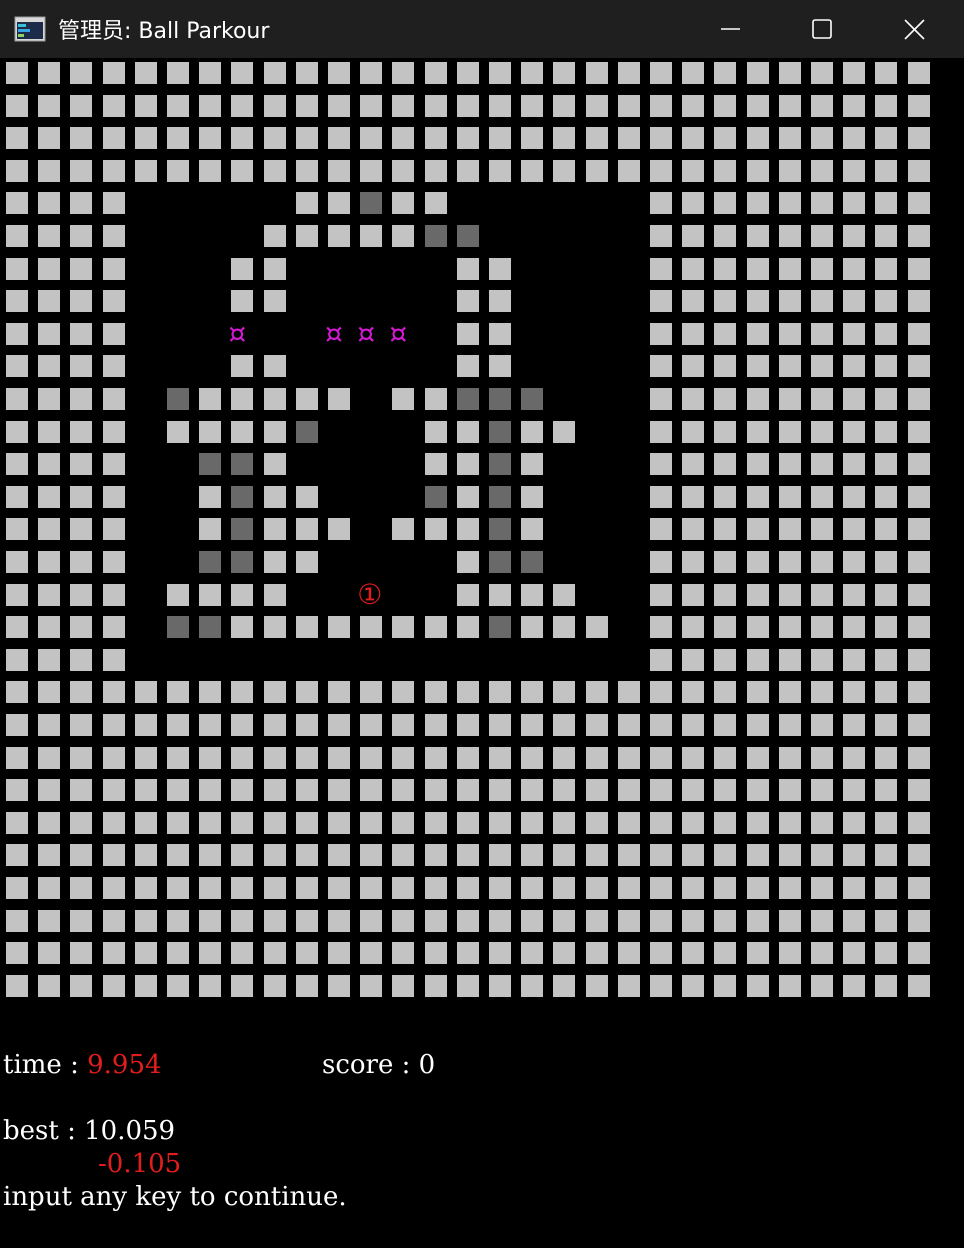  What do you see at coordinates (822, 29) in the screenshot?
I see `maximize-button` at bounding box center [822, 29].